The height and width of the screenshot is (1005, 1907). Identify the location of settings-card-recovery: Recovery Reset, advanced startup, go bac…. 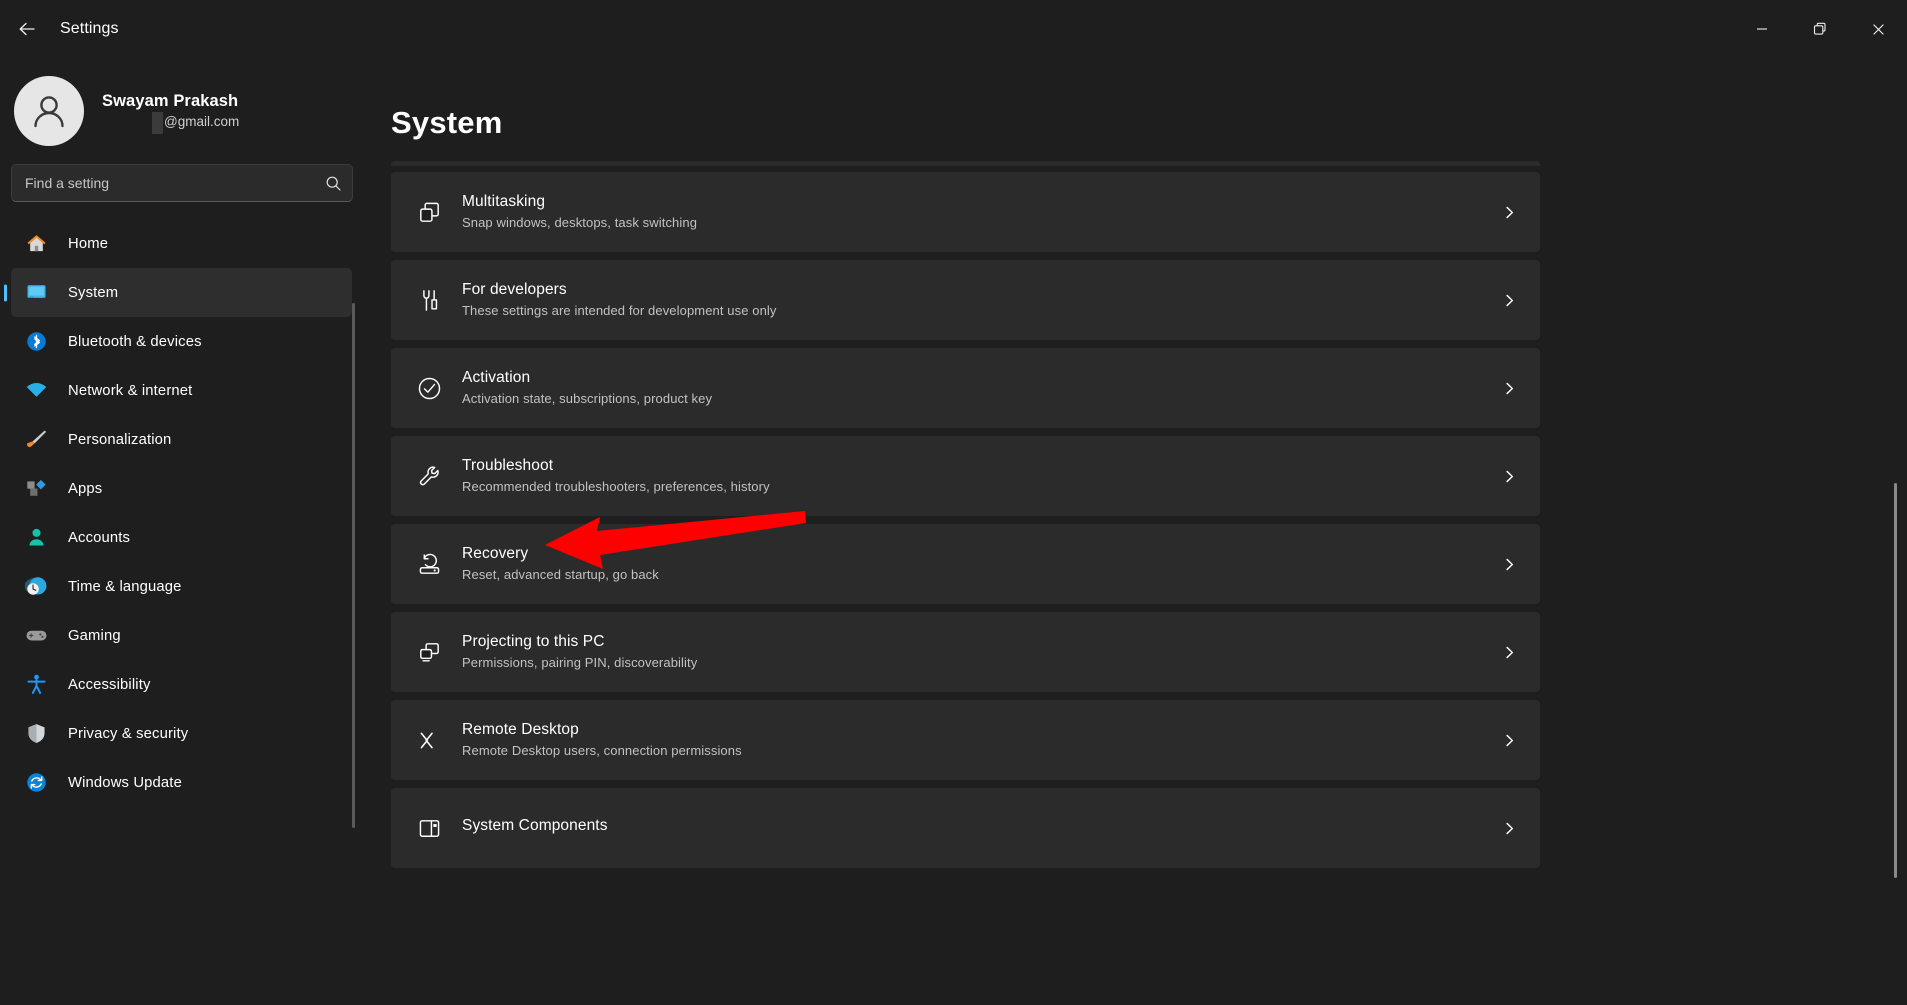
(965, 564).